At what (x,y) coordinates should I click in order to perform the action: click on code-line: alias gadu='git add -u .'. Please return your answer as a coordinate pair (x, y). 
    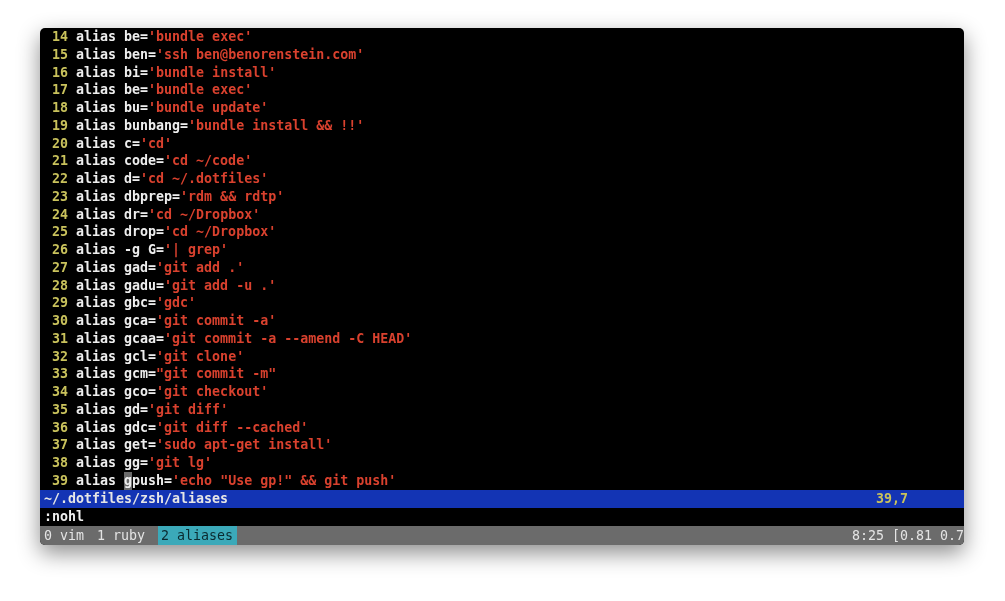
    Looking at the image, I should click on (176, 285).